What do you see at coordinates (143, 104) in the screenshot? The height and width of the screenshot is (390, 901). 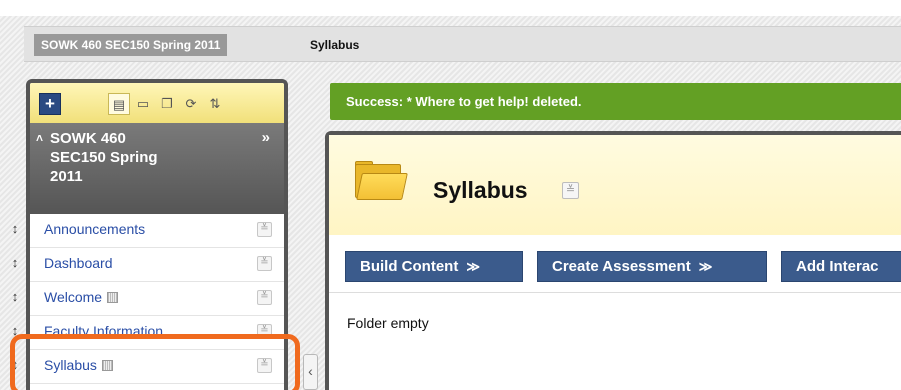 I see `folder-view-icon: ▭` at bounding box center [143, 104].